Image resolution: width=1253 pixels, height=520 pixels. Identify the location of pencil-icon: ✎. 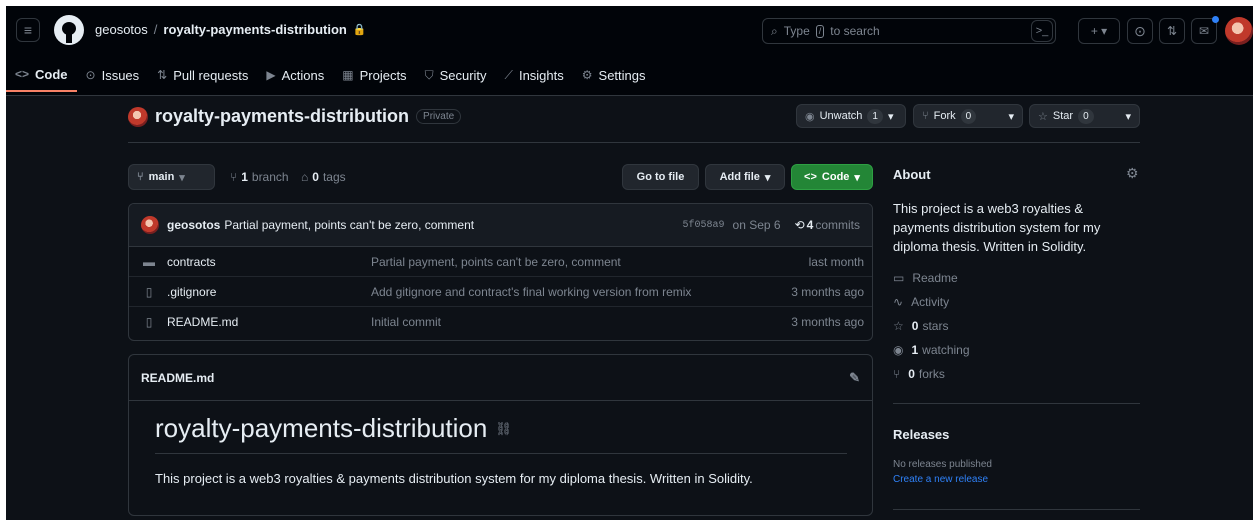
(854, 378).